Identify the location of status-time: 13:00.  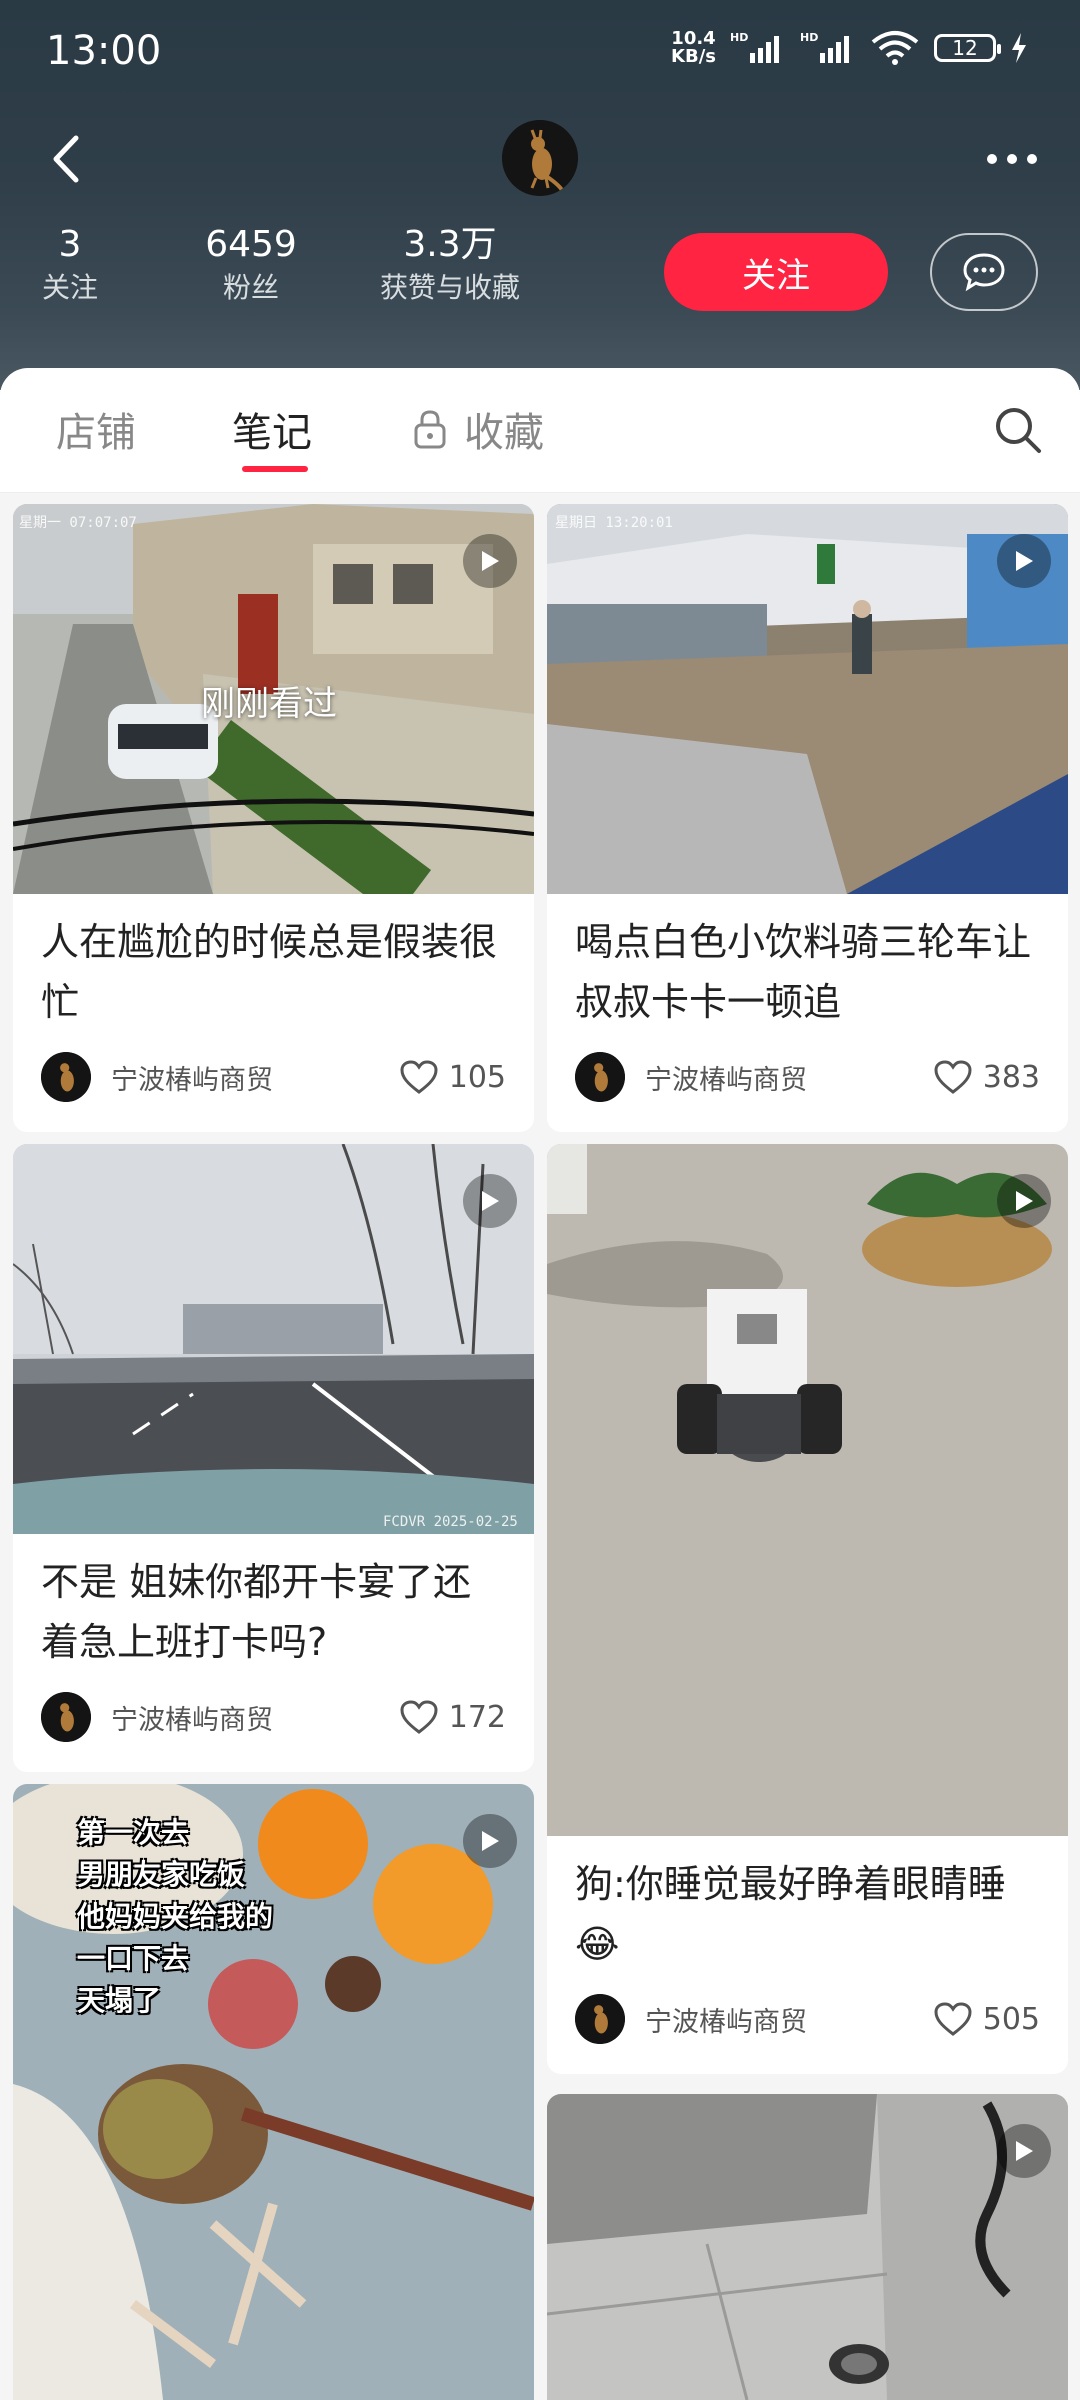
(104, 51).